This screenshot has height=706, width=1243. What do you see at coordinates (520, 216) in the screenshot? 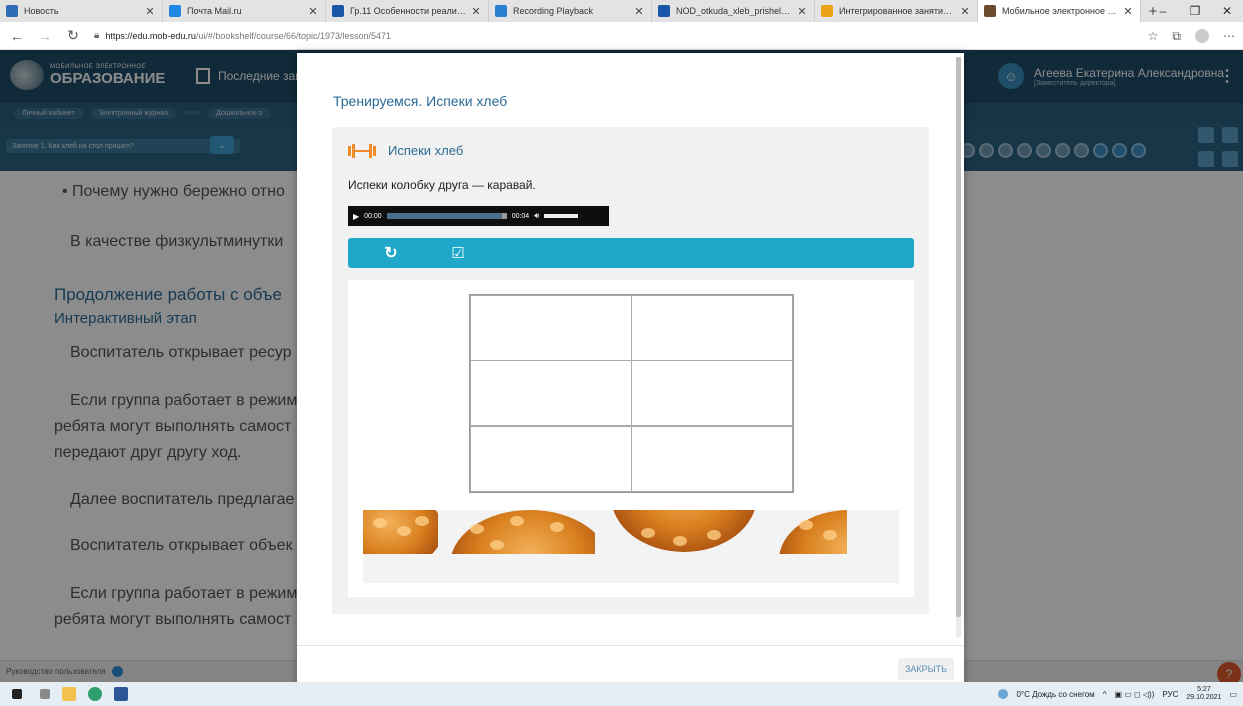
I see `audio-total-time: 00:04` at bounding box center [520, 216].